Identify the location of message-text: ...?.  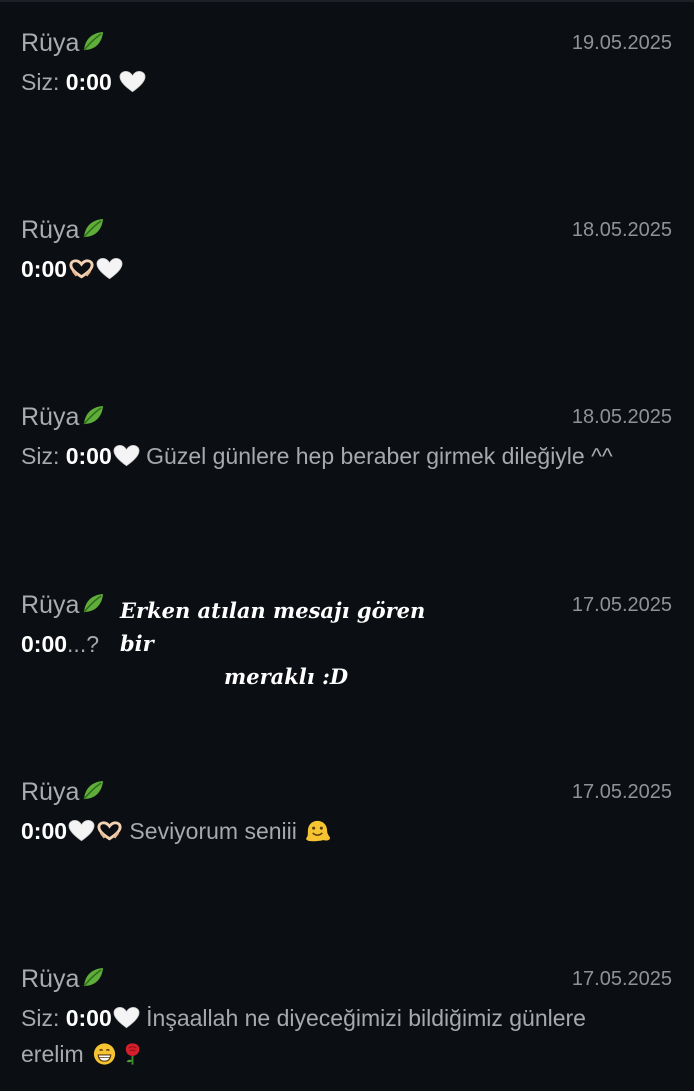
(83, 644).